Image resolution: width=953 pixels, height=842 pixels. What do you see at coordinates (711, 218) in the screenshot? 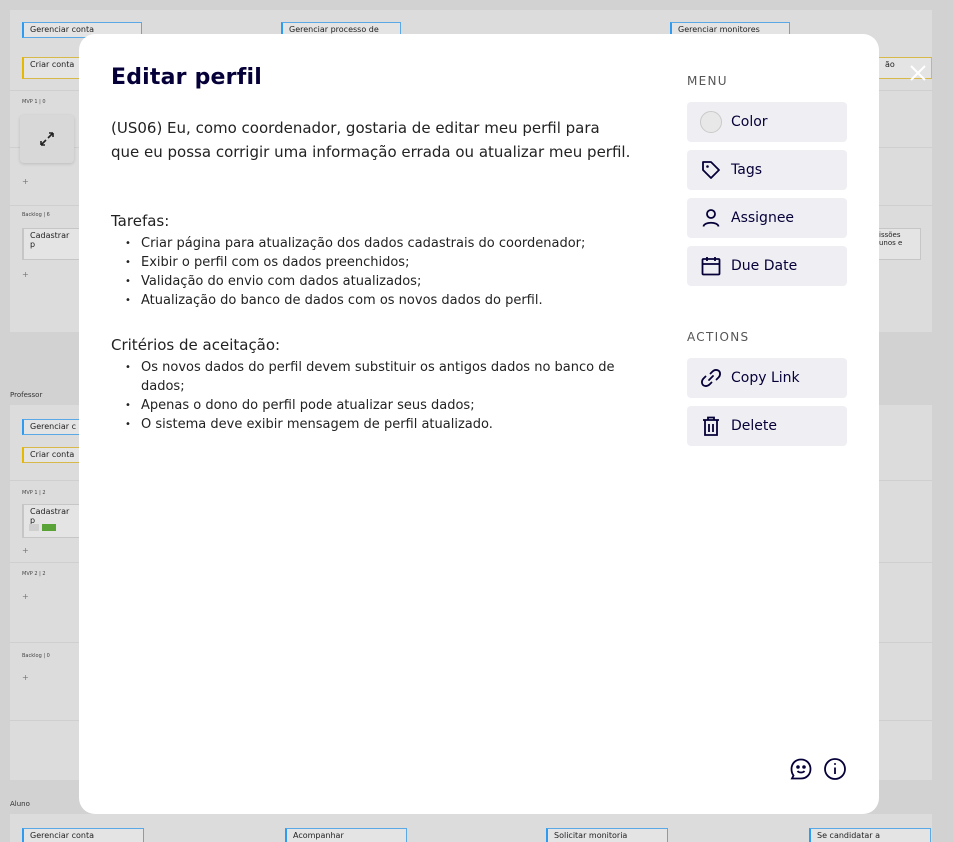
I see `user-icon` at bounding box center [711, 218].